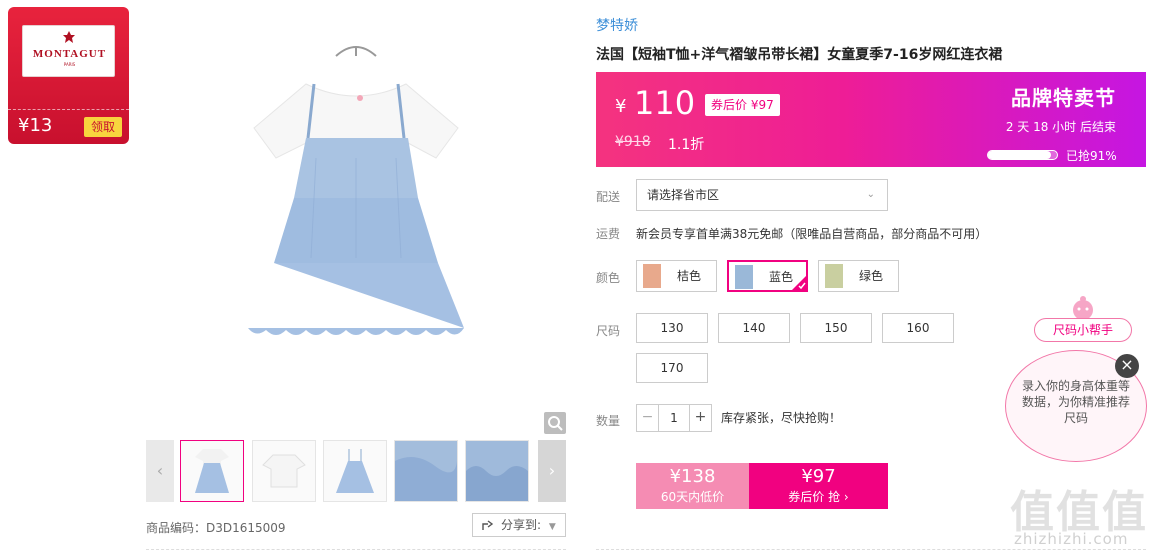 This screenshot has width=1154, height=558. I want to click on brand-logo: MONTAGUT PARIS, so click(68, 51).